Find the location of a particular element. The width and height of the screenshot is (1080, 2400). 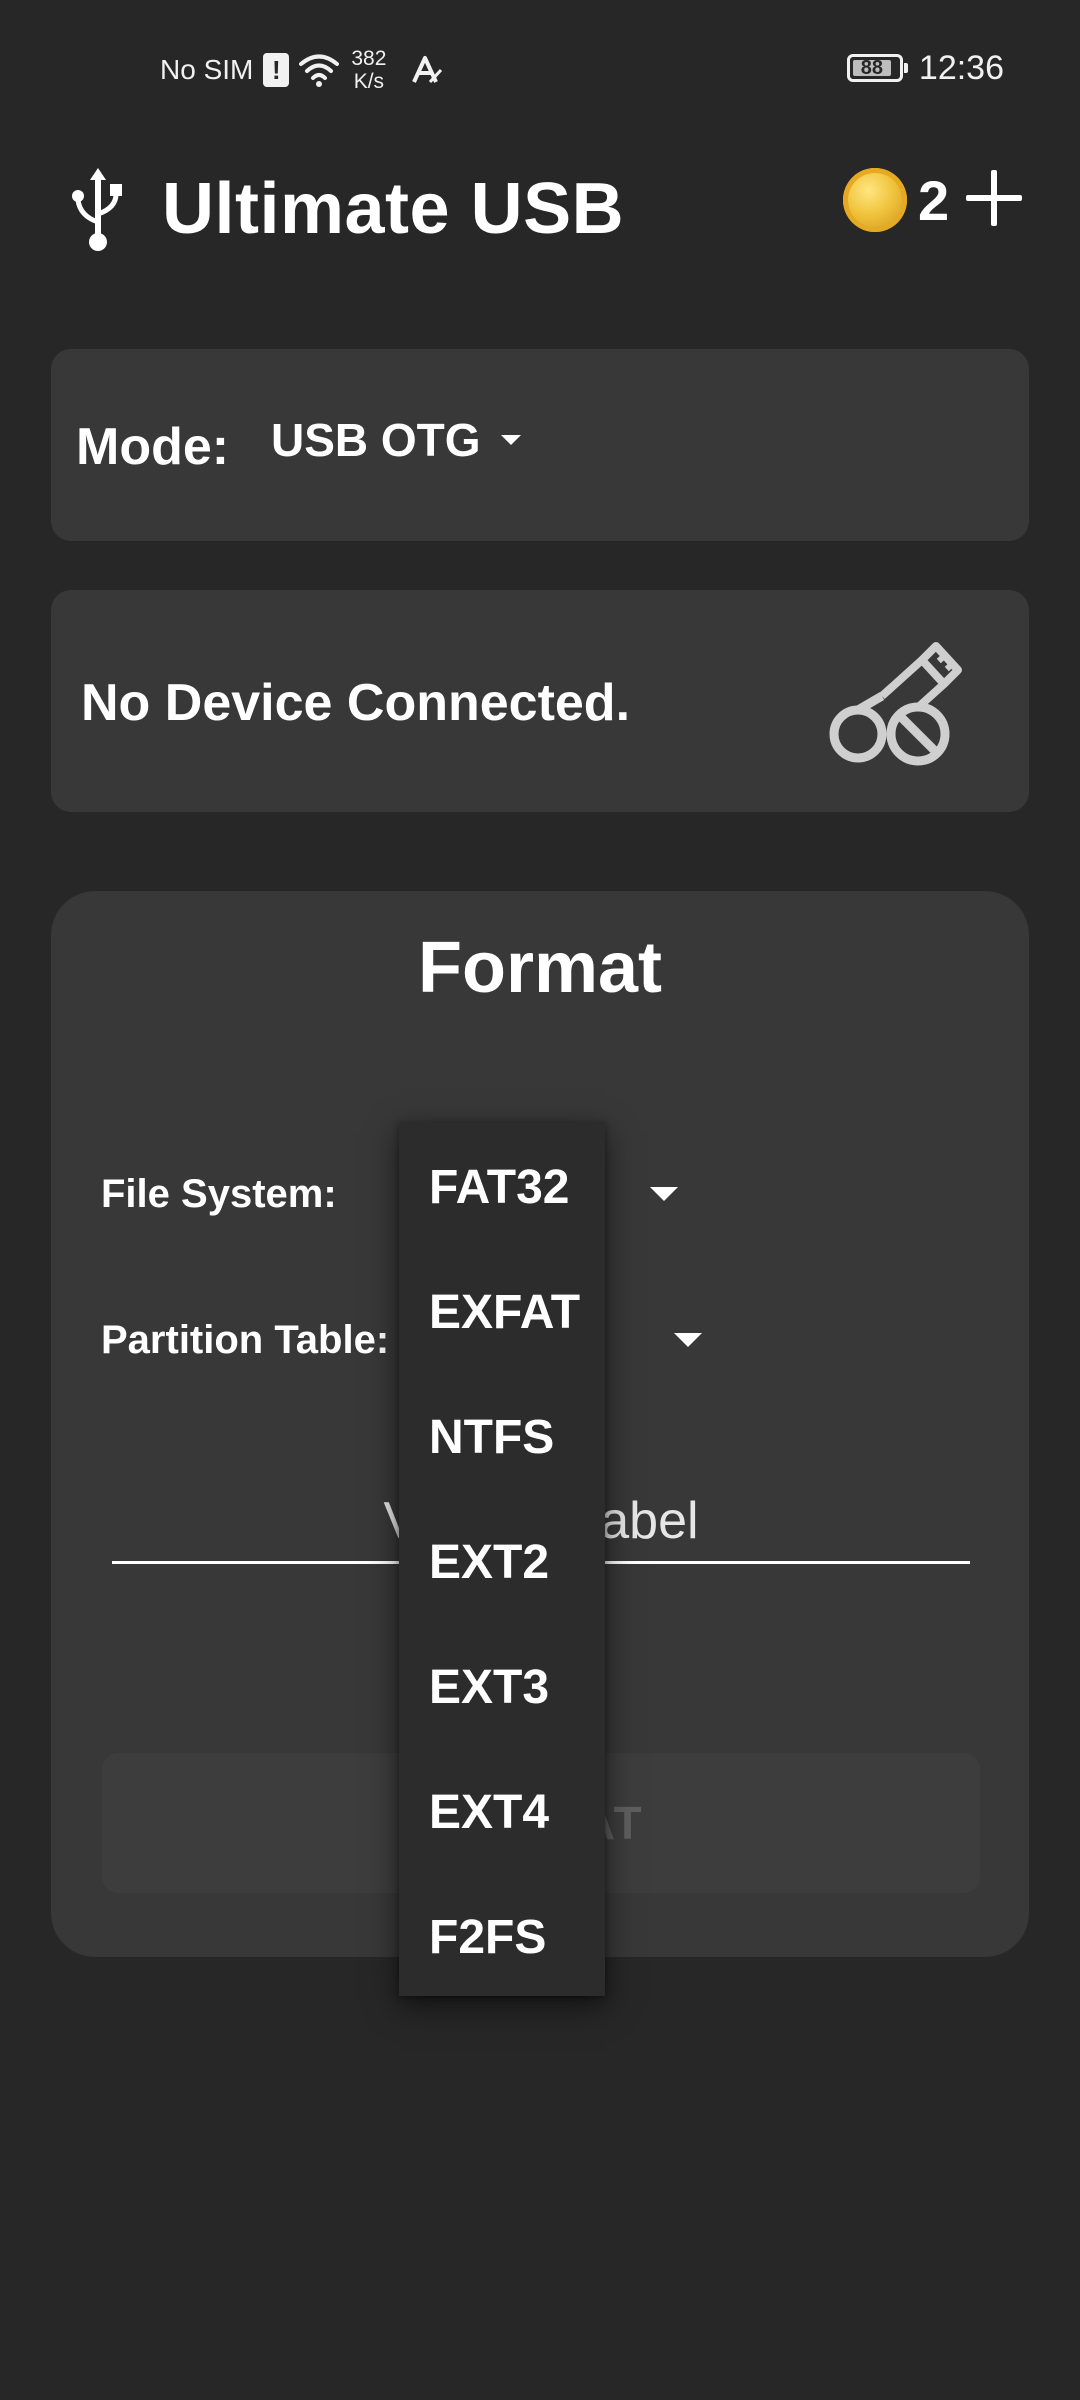

coin-icon is located at coordinates (875, 200).